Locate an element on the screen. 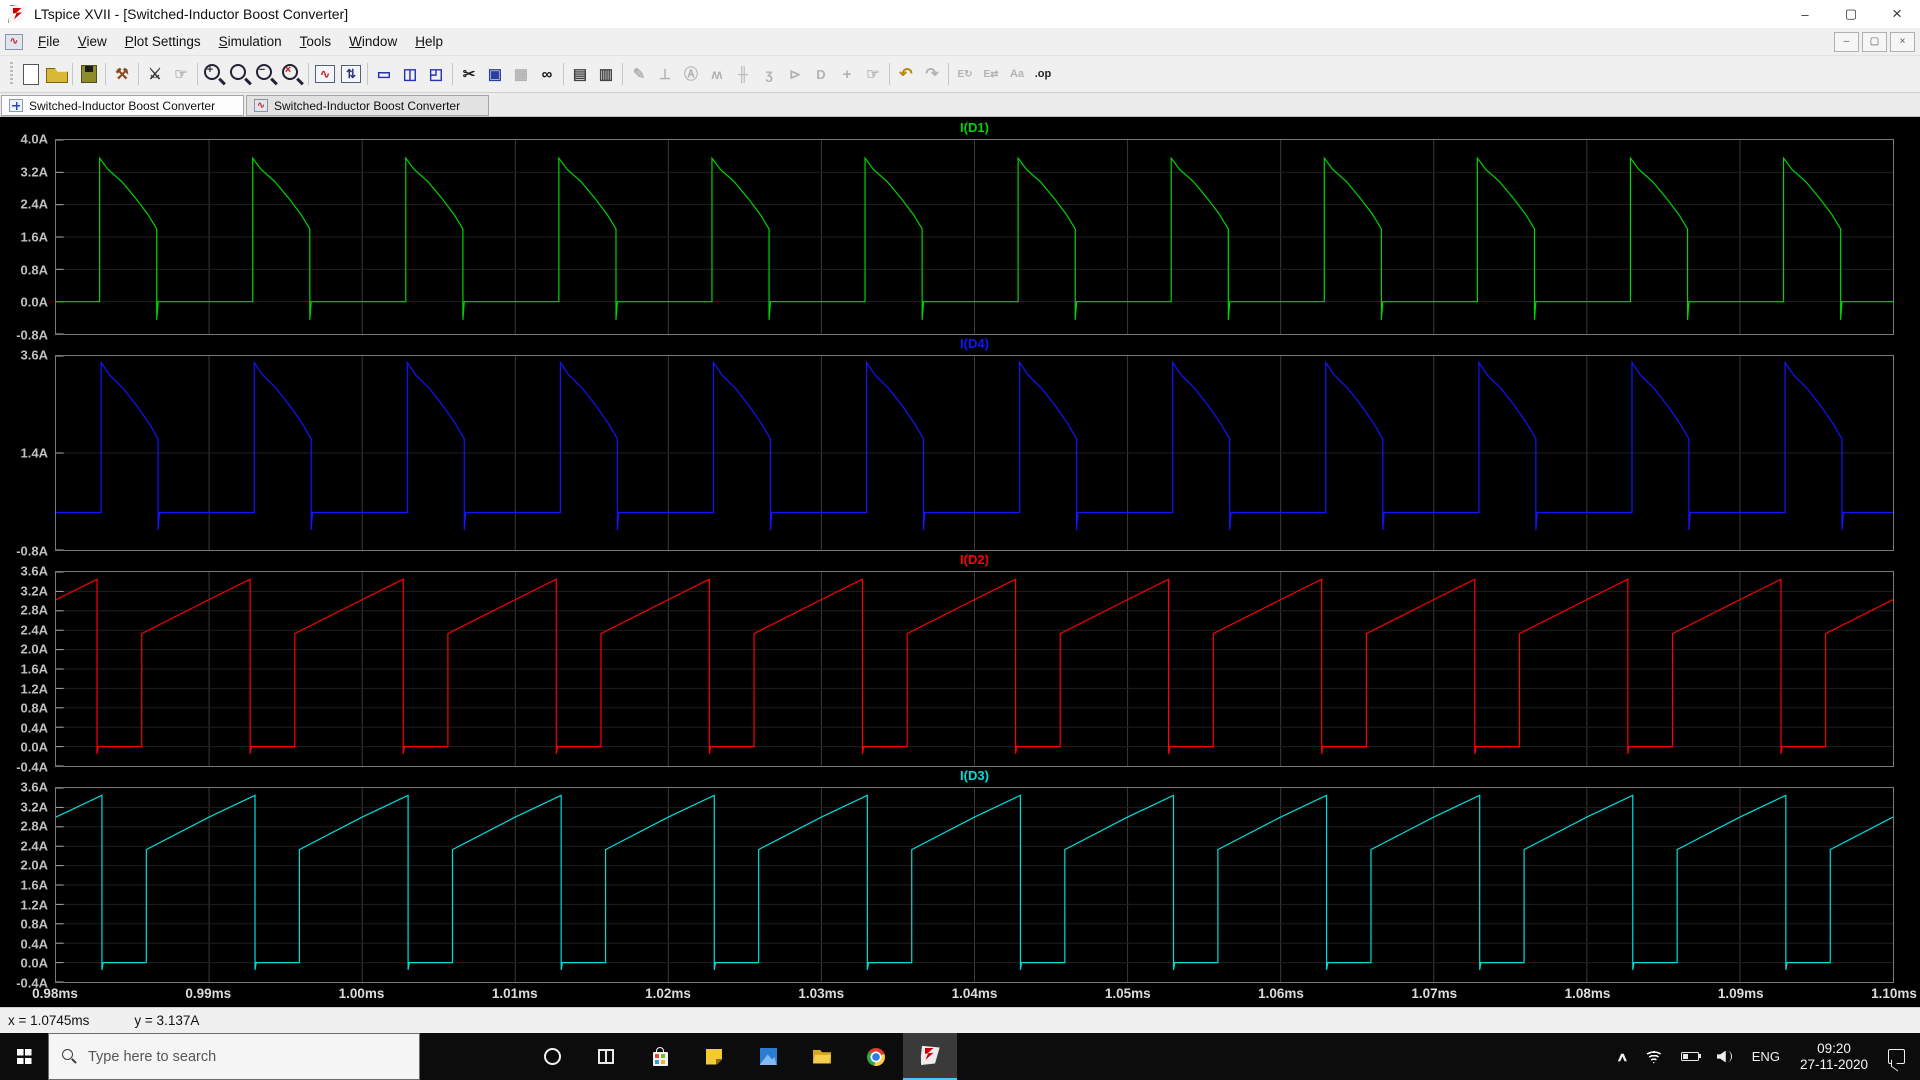  mdi-close-button: × is located at coordinates (1902, 41).